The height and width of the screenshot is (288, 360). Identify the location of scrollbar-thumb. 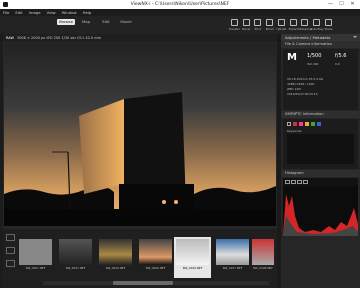
(143, 283).